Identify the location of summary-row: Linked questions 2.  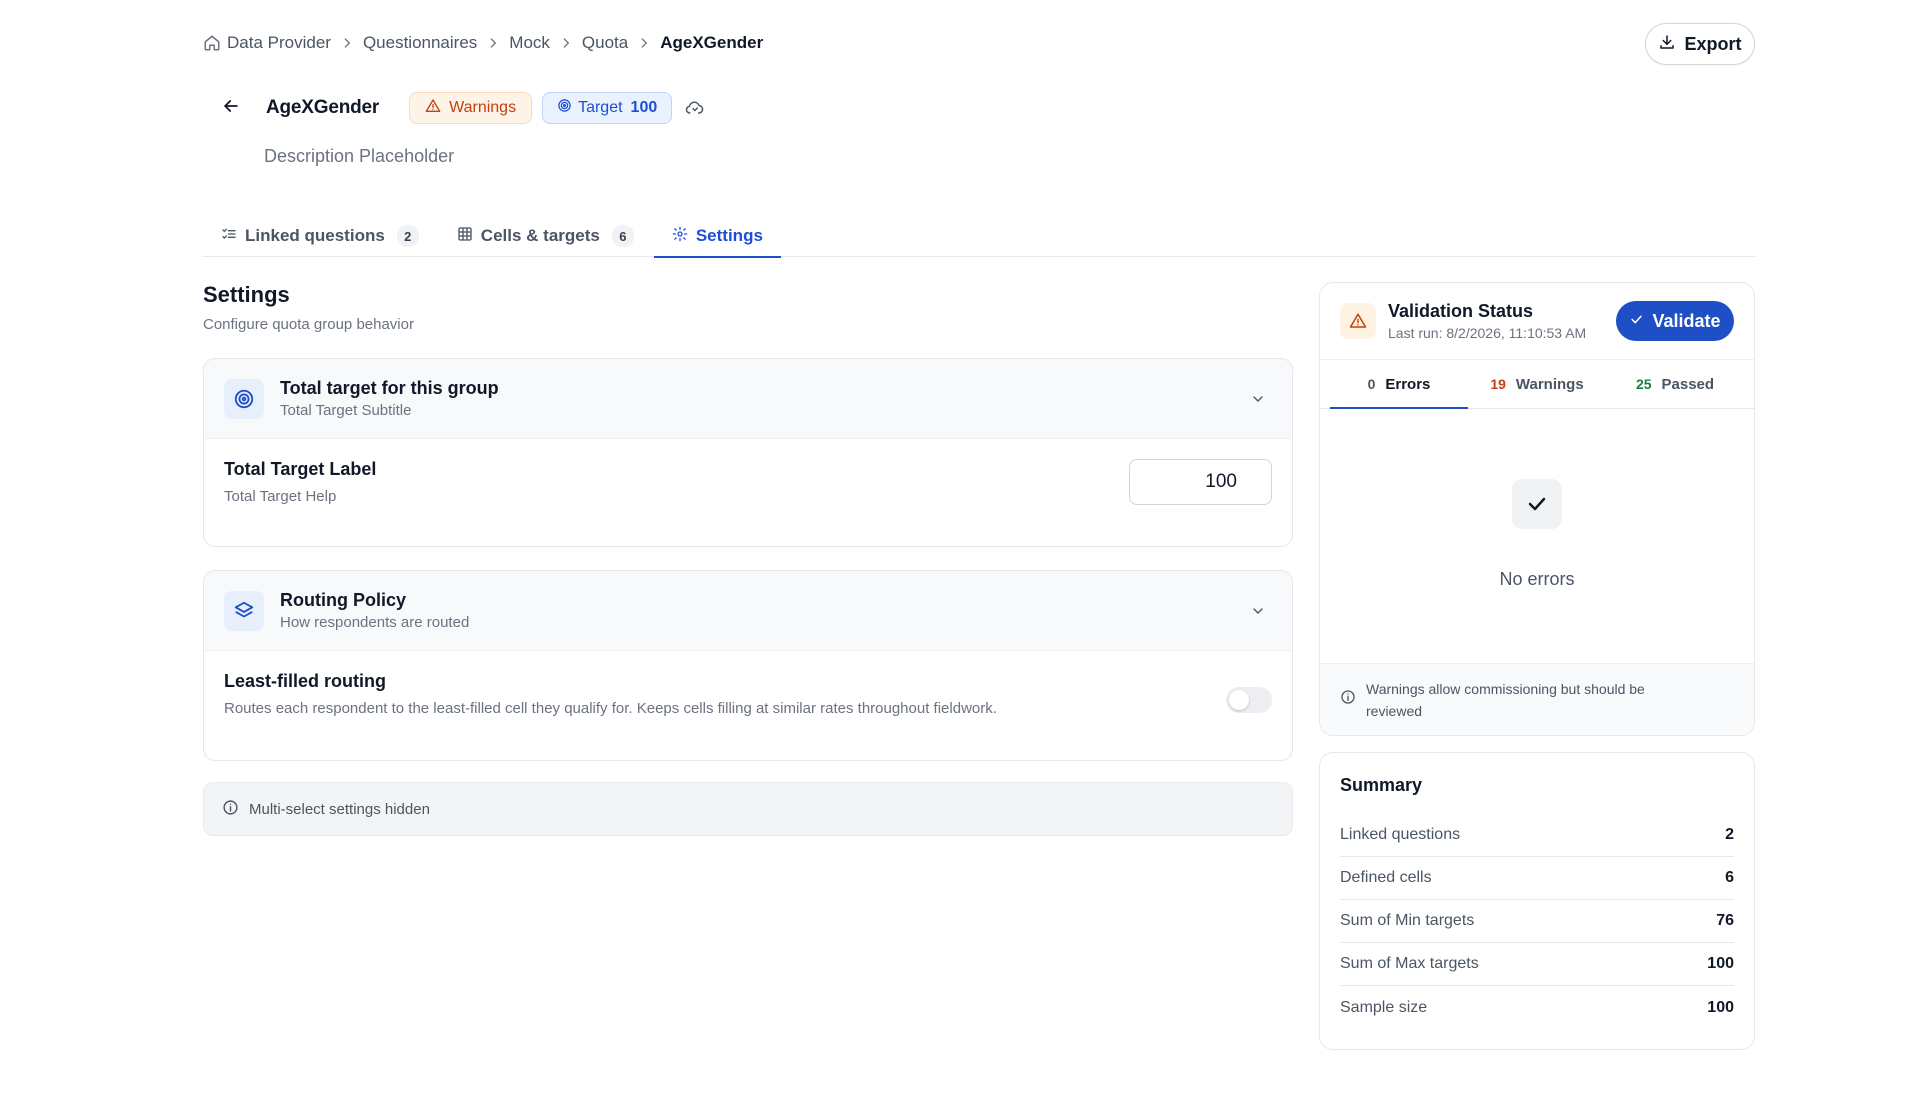
(1537, 835).